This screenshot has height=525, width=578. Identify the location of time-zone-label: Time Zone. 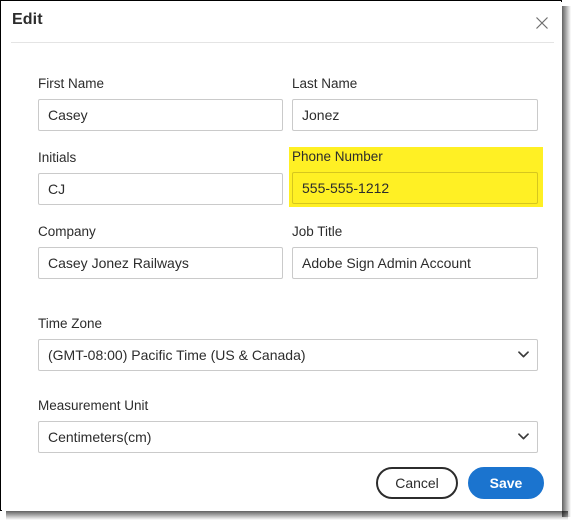
(70, 323).